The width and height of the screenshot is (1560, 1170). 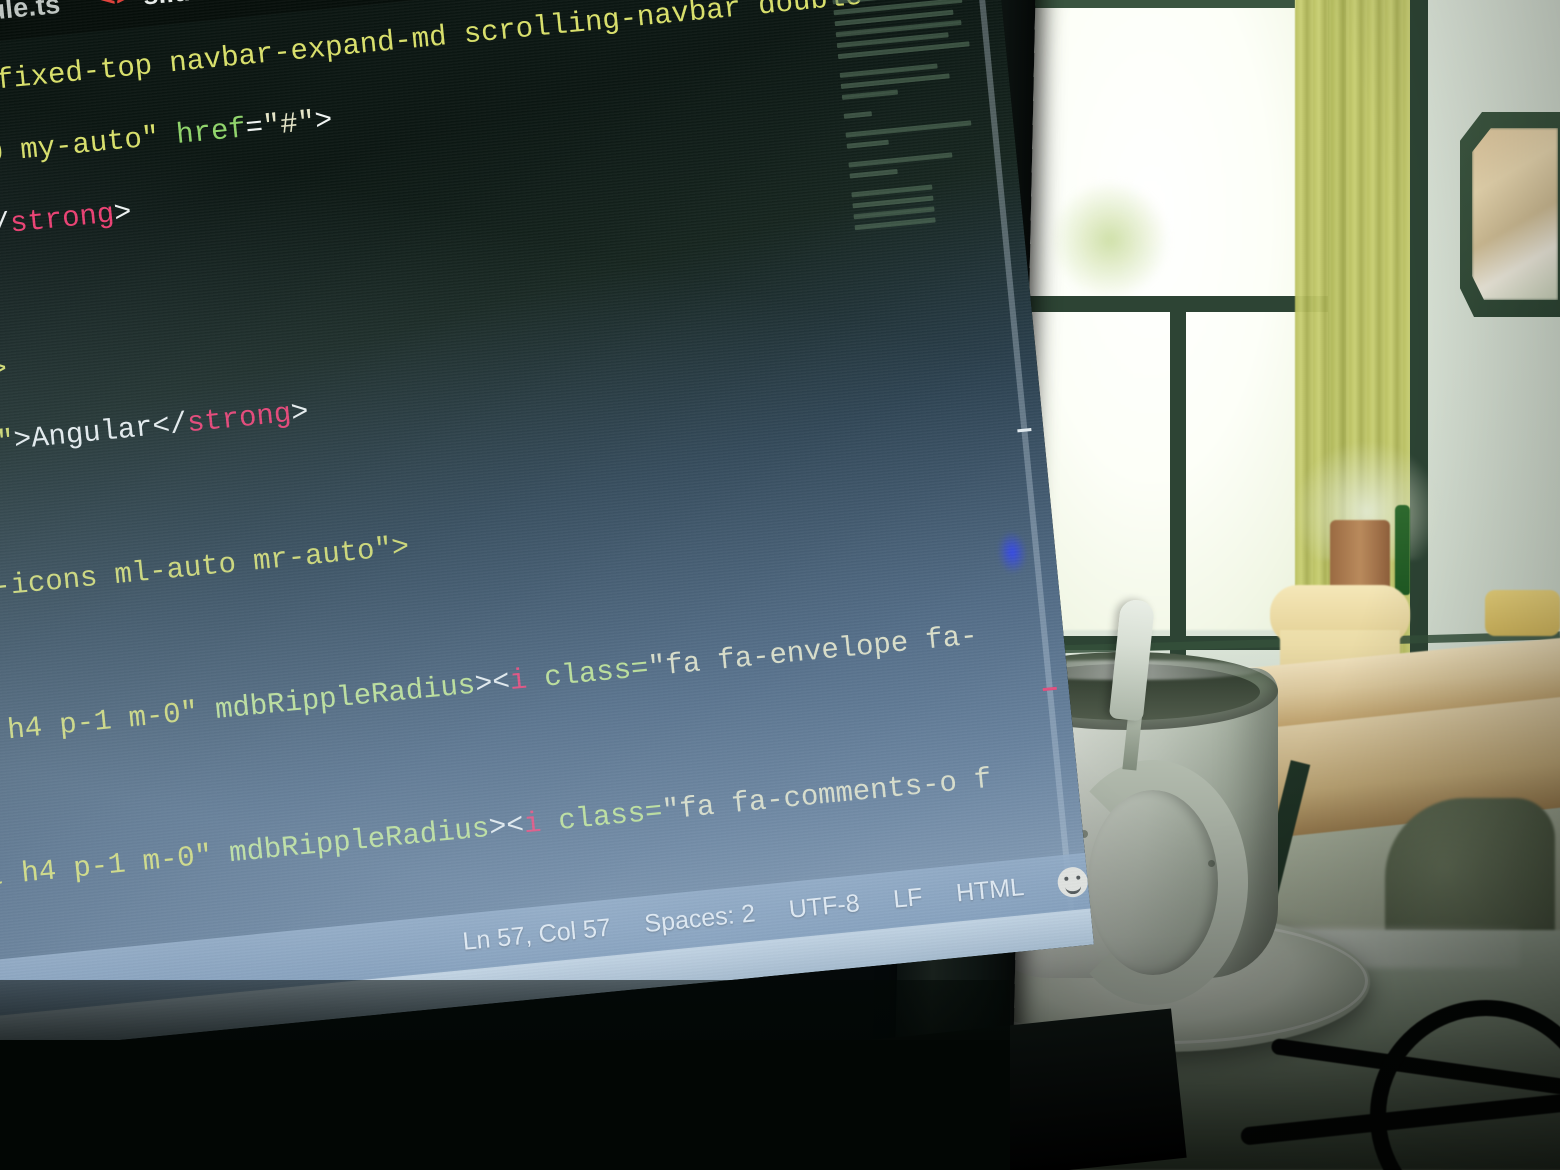 I want to click on dark-desk-foreground, so click(x=505, y=1105).